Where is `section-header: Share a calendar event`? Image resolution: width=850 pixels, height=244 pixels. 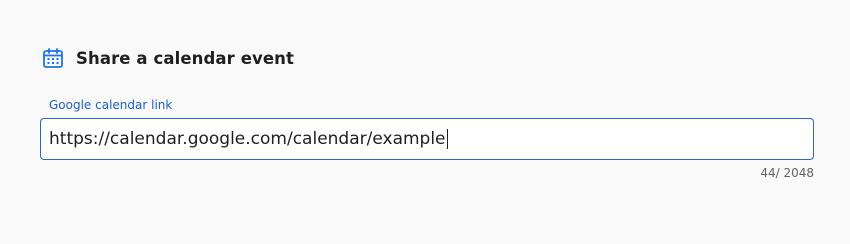
section-header: Share a calendar event is located at coordinates (168, 58).